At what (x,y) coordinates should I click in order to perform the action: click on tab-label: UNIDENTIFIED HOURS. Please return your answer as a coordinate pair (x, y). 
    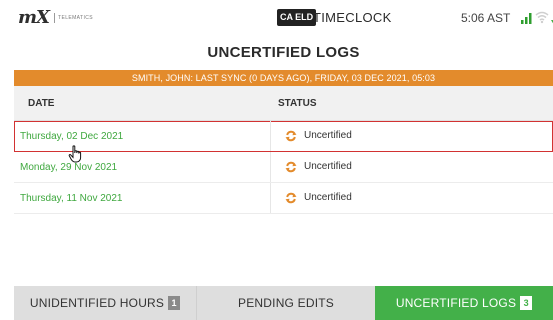
    Looking at the image, I should click on (97, 303).